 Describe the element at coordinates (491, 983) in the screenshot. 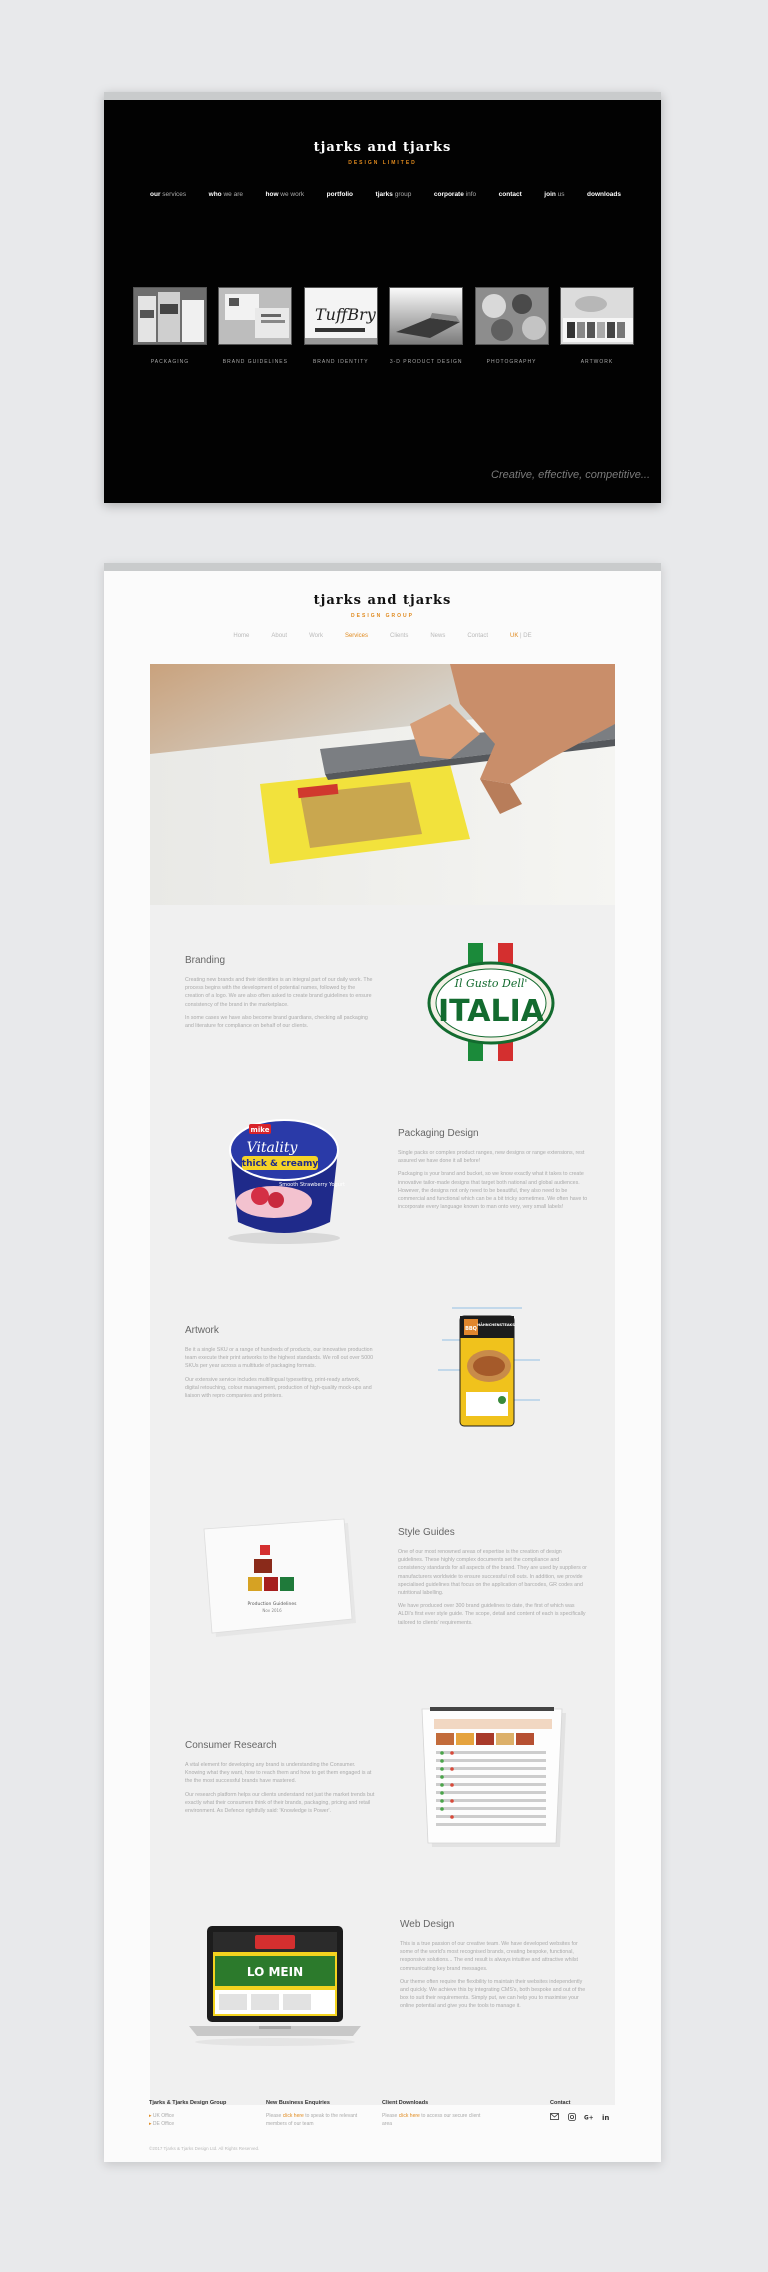

I see `svg-text: Il Gusto Dell'` at that location.